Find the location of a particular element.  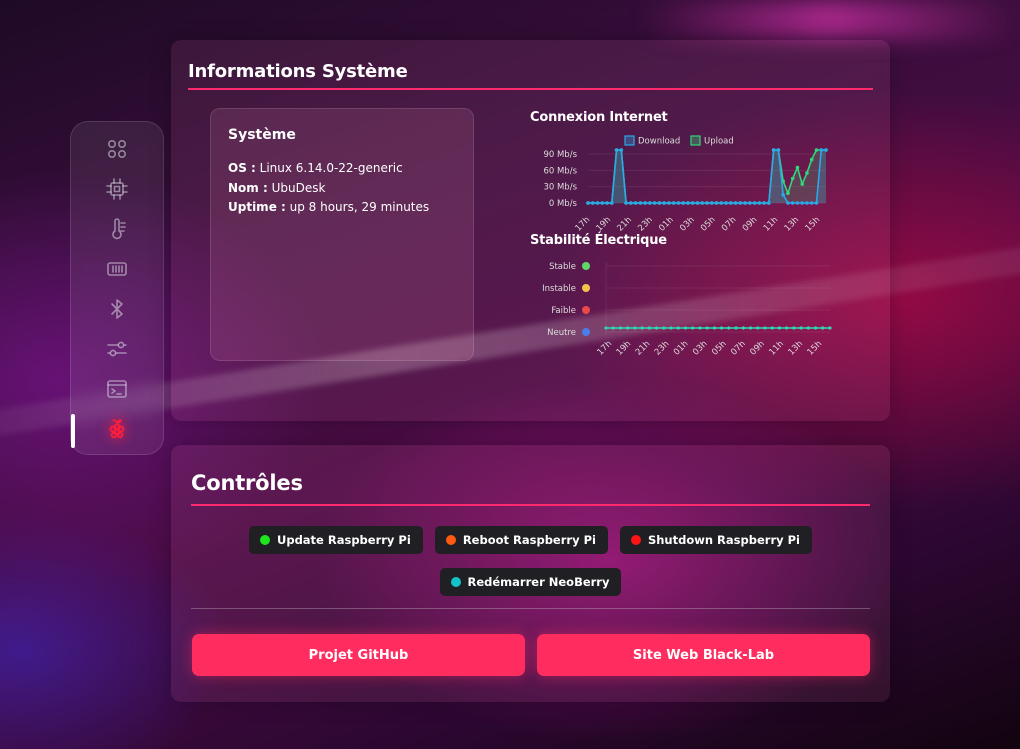

blacklab-website-button: Site Web Black-Lab is located at coordinates (703, 655).